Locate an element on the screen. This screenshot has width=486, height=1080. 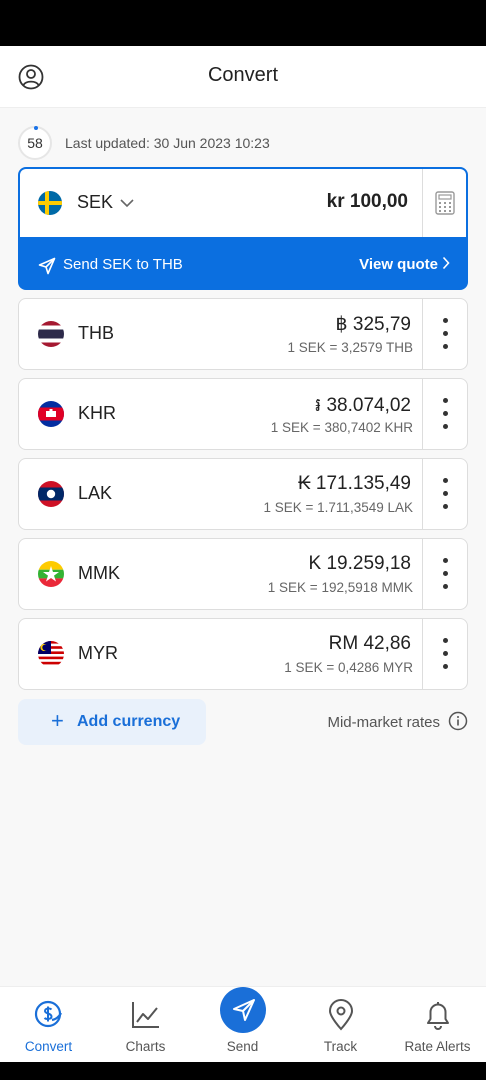
info-icon is located at coordinates (458, 721).